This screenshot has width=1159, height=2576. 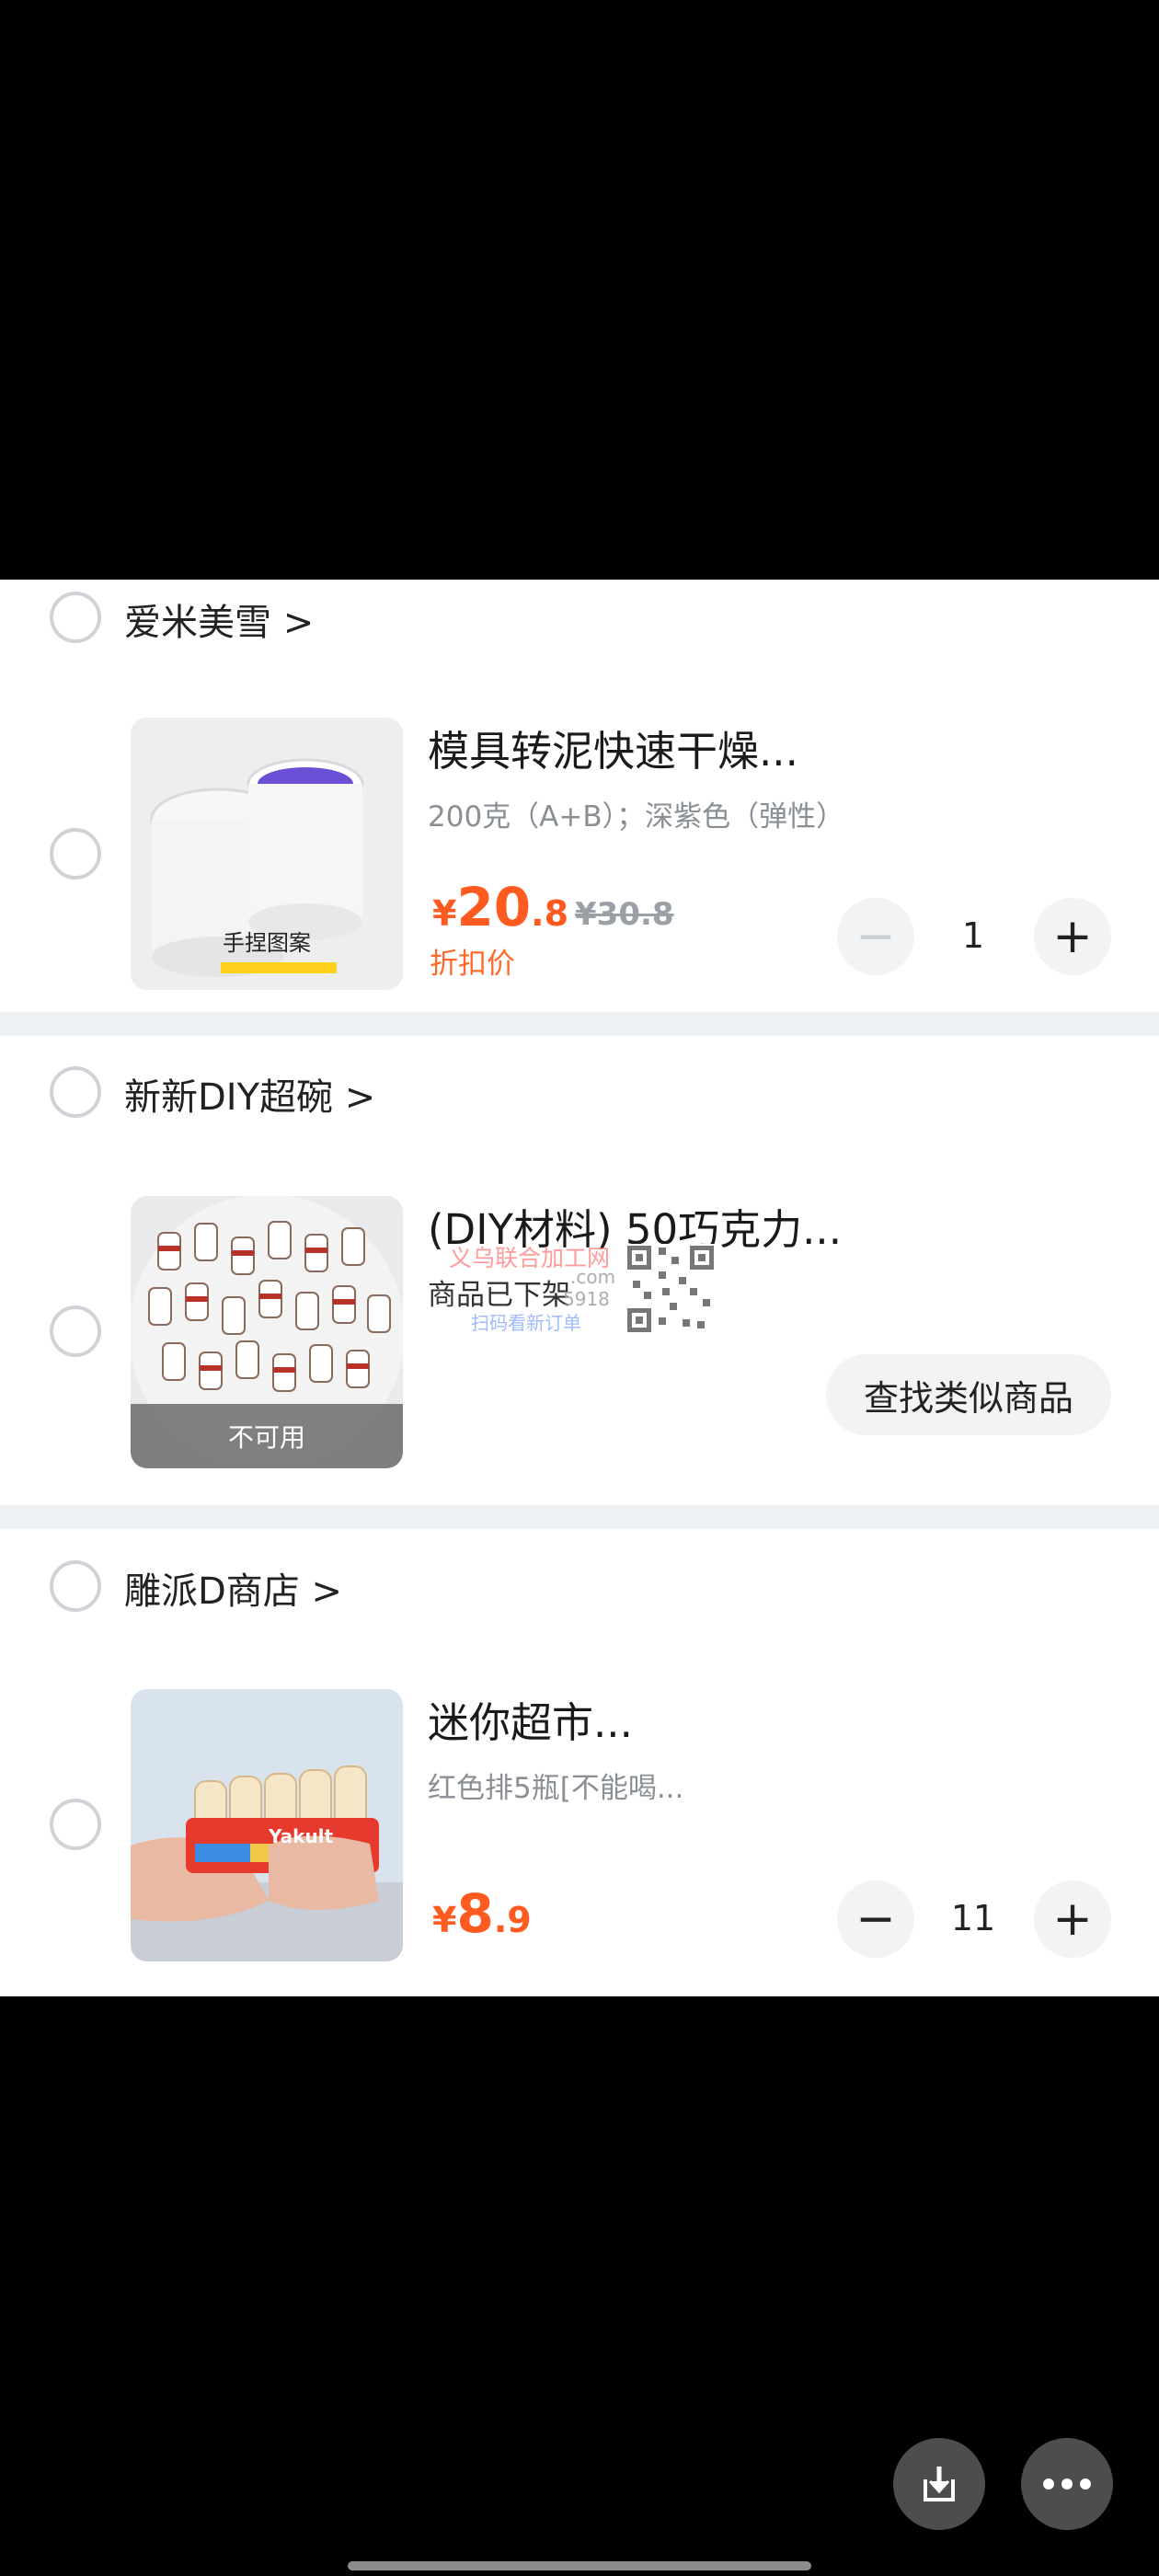 I want to click on shop-name-link: 雕派D商店 >, so click(x=233, y=1588).